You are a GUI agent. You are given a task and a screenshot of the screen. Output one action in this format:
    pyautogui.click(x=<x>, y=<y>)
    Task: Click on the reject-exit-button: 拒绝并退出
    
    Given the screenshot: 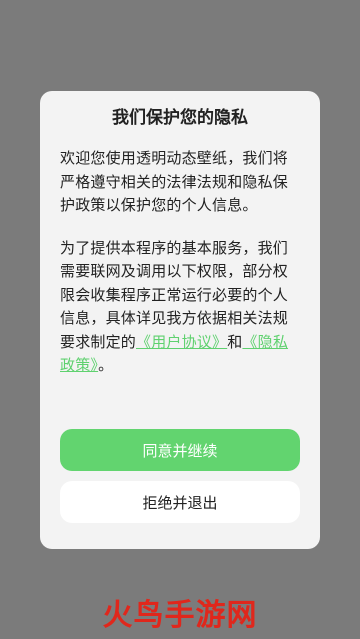 What is the action you would take?
    pyautogui.click(x=180, y=502)
    